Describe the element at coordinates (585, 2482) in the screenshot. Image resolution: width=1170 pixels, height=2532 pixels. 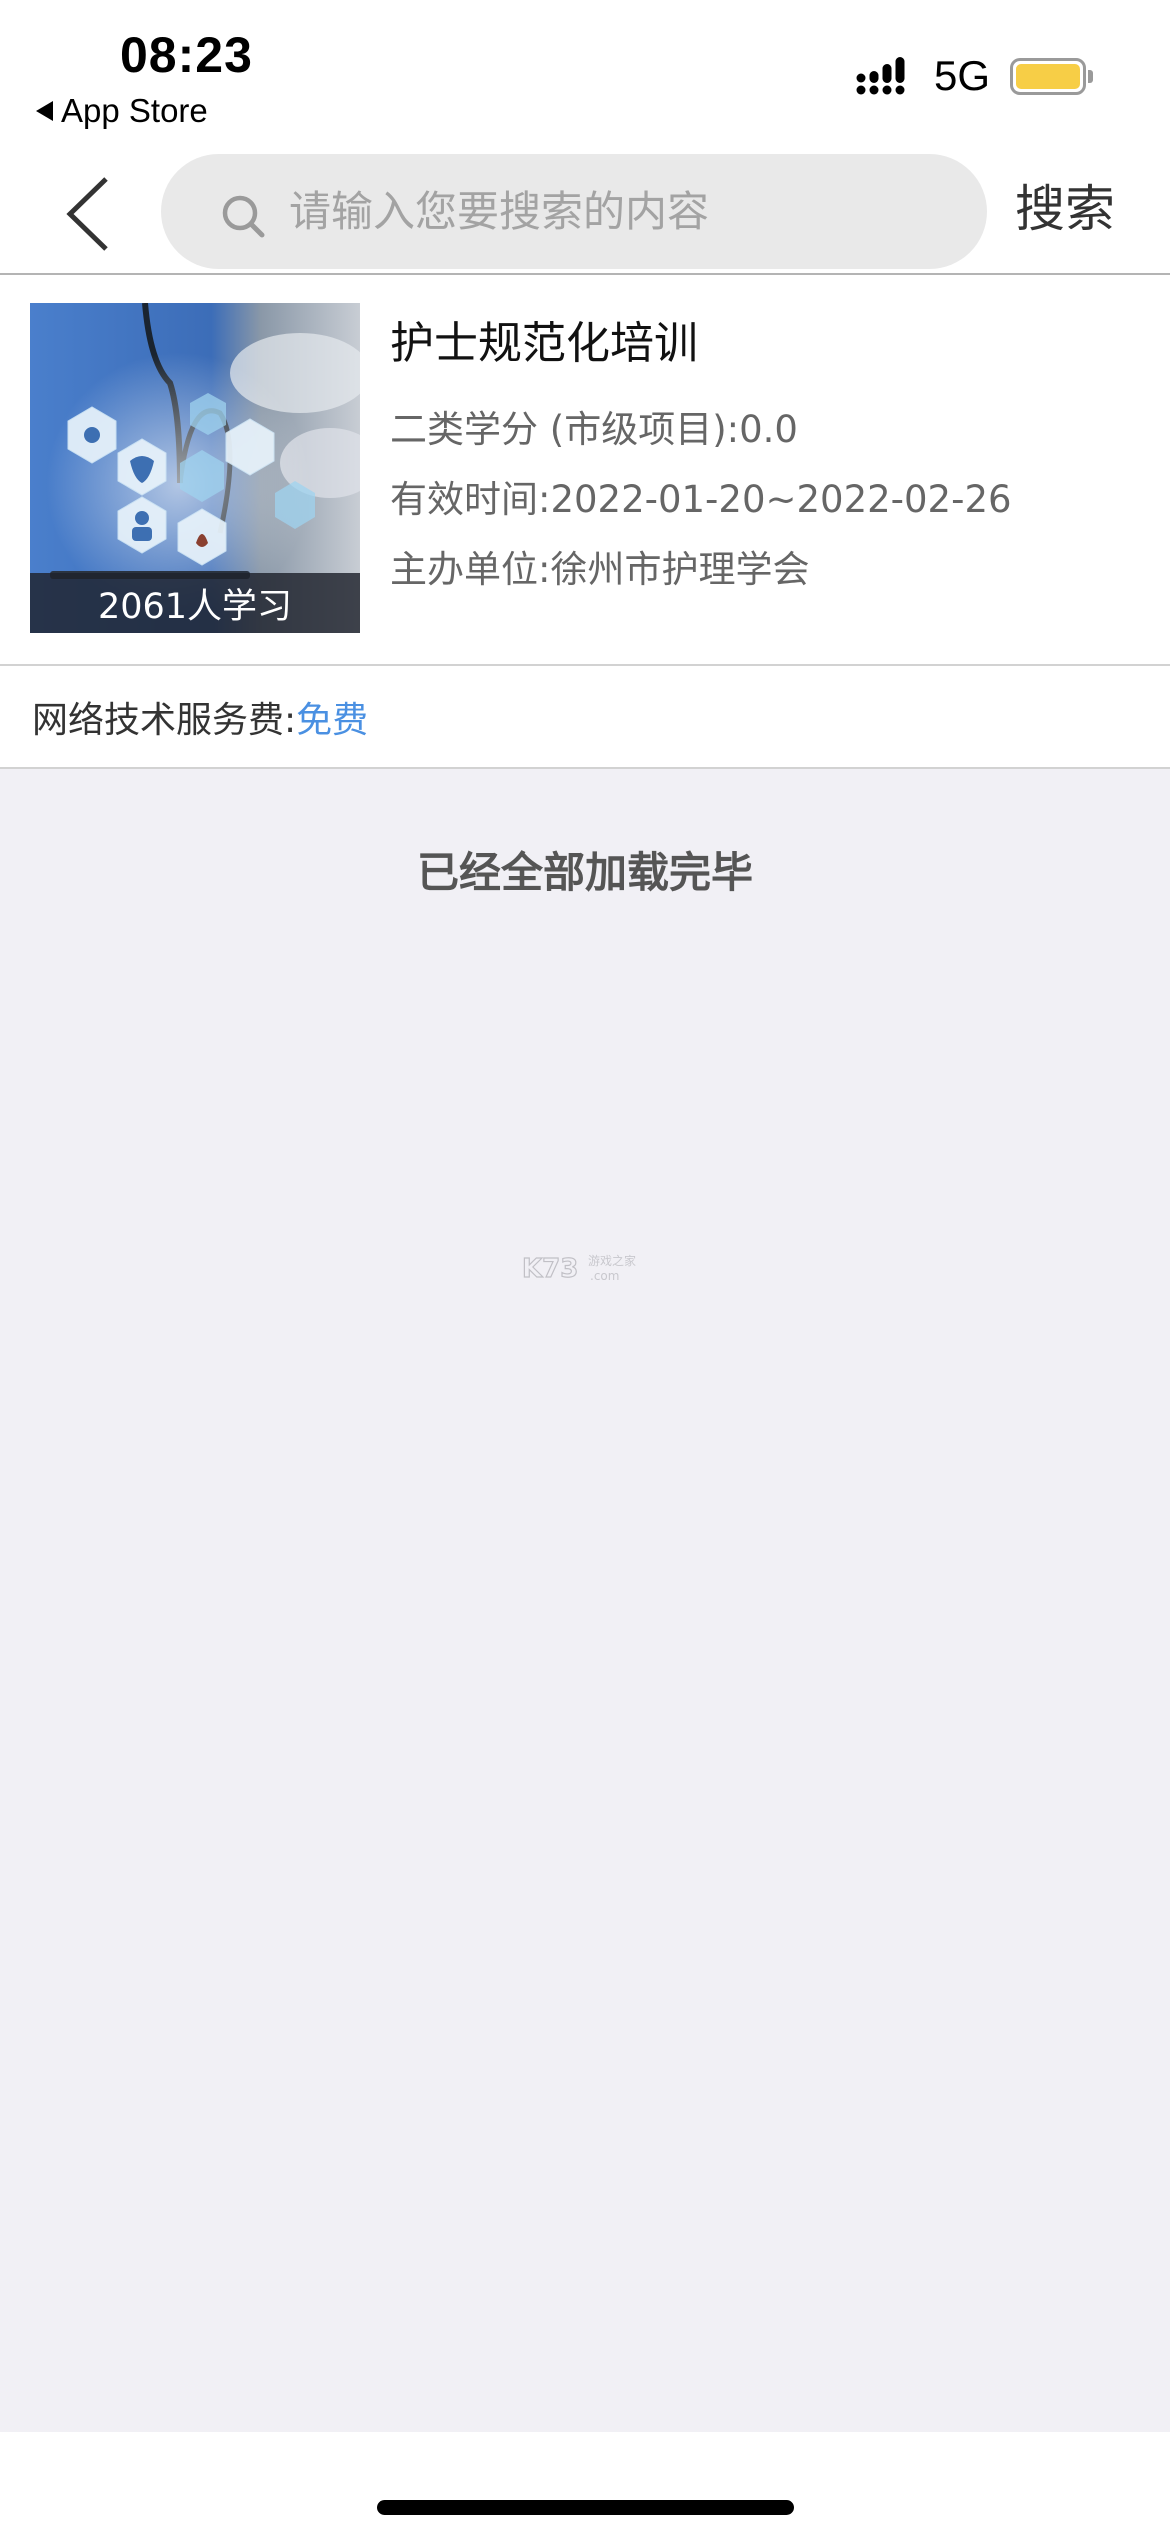
I see `home-indicator-area` at that location.